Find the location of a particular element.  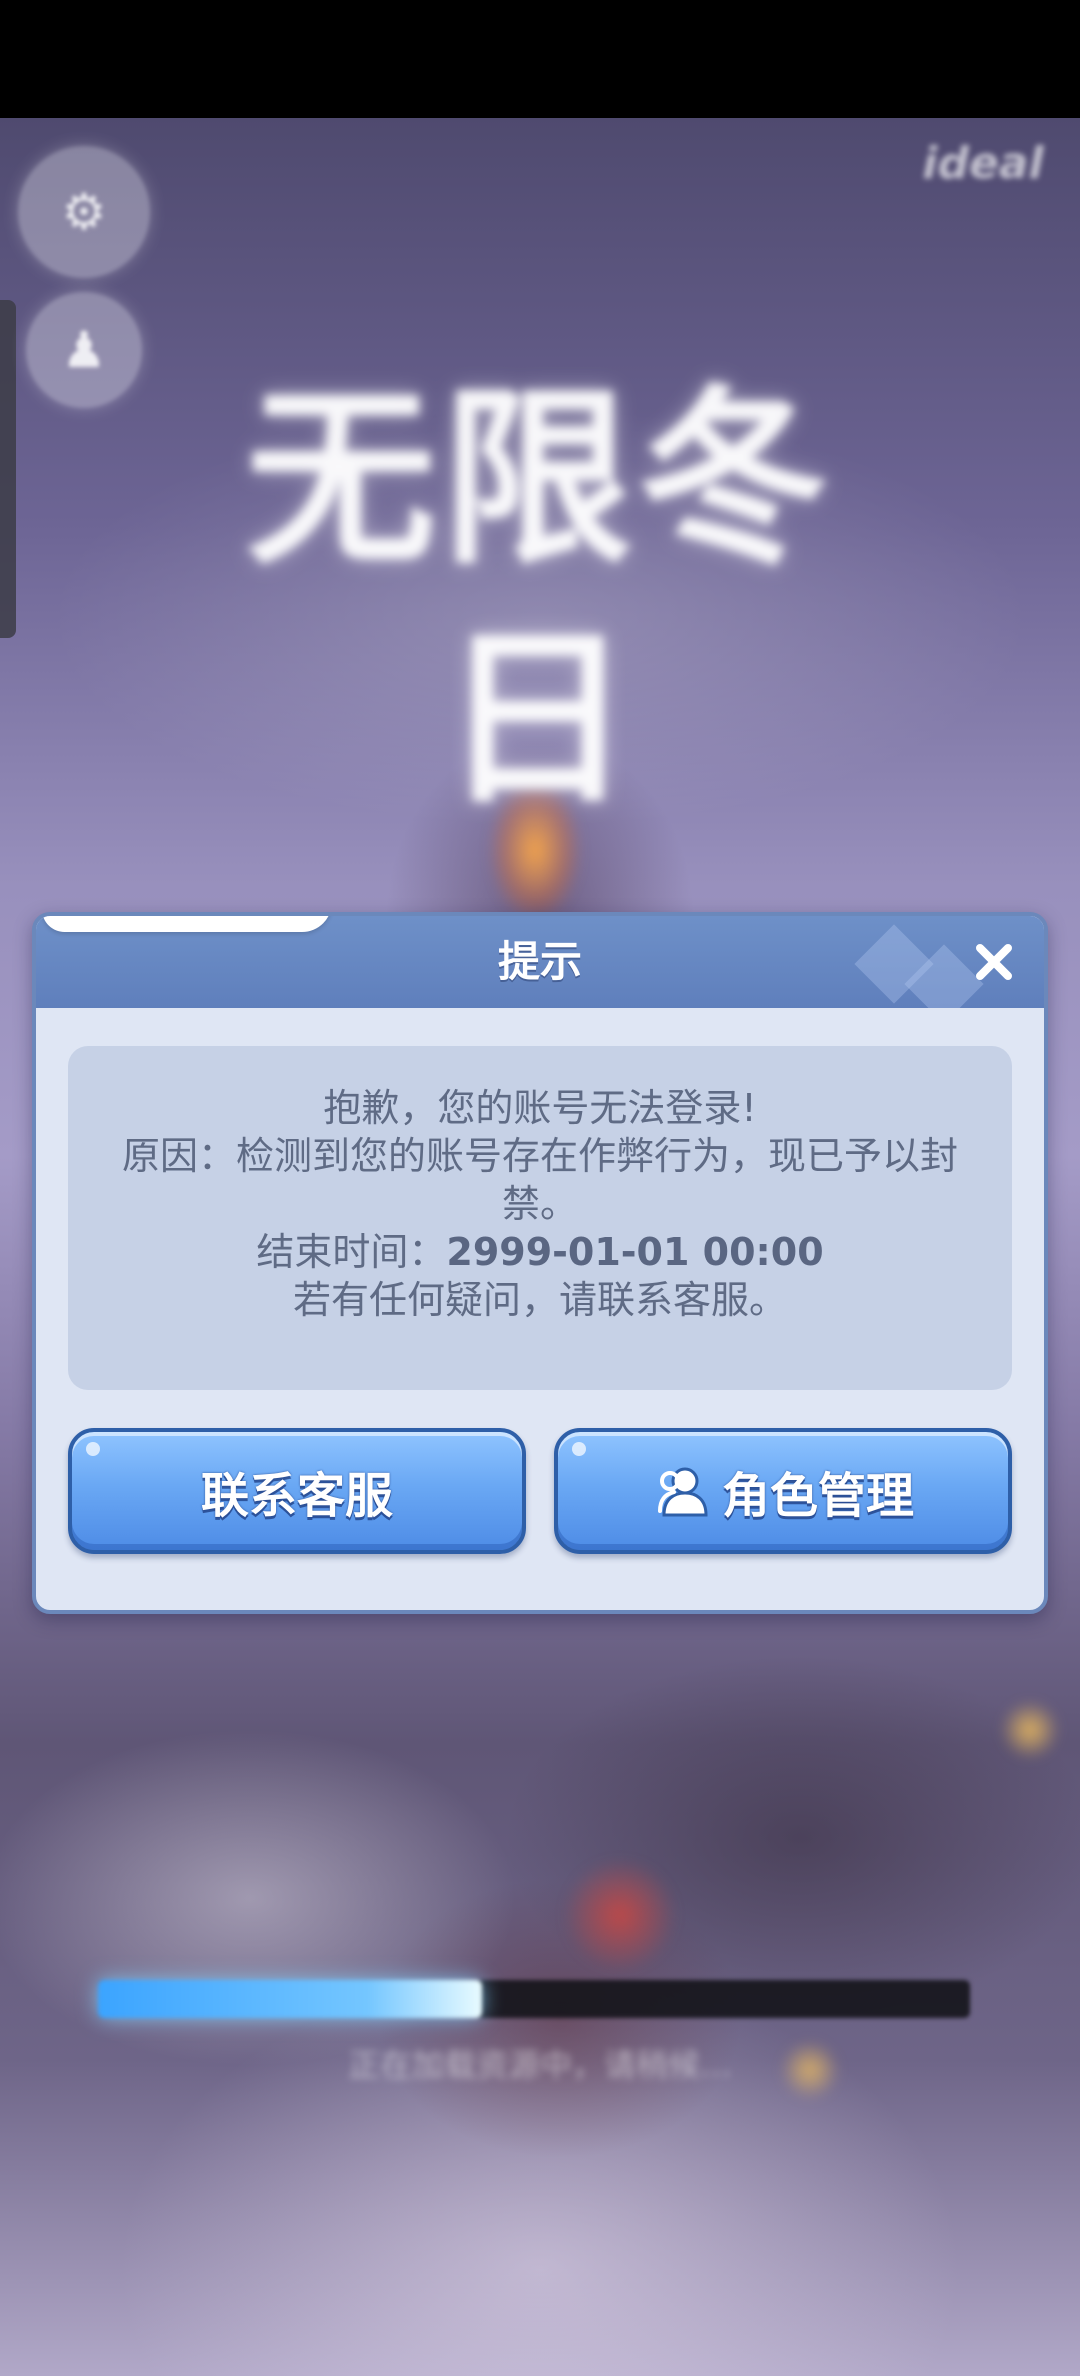

loading-bar-fill is located at coordinates (290, 1999).